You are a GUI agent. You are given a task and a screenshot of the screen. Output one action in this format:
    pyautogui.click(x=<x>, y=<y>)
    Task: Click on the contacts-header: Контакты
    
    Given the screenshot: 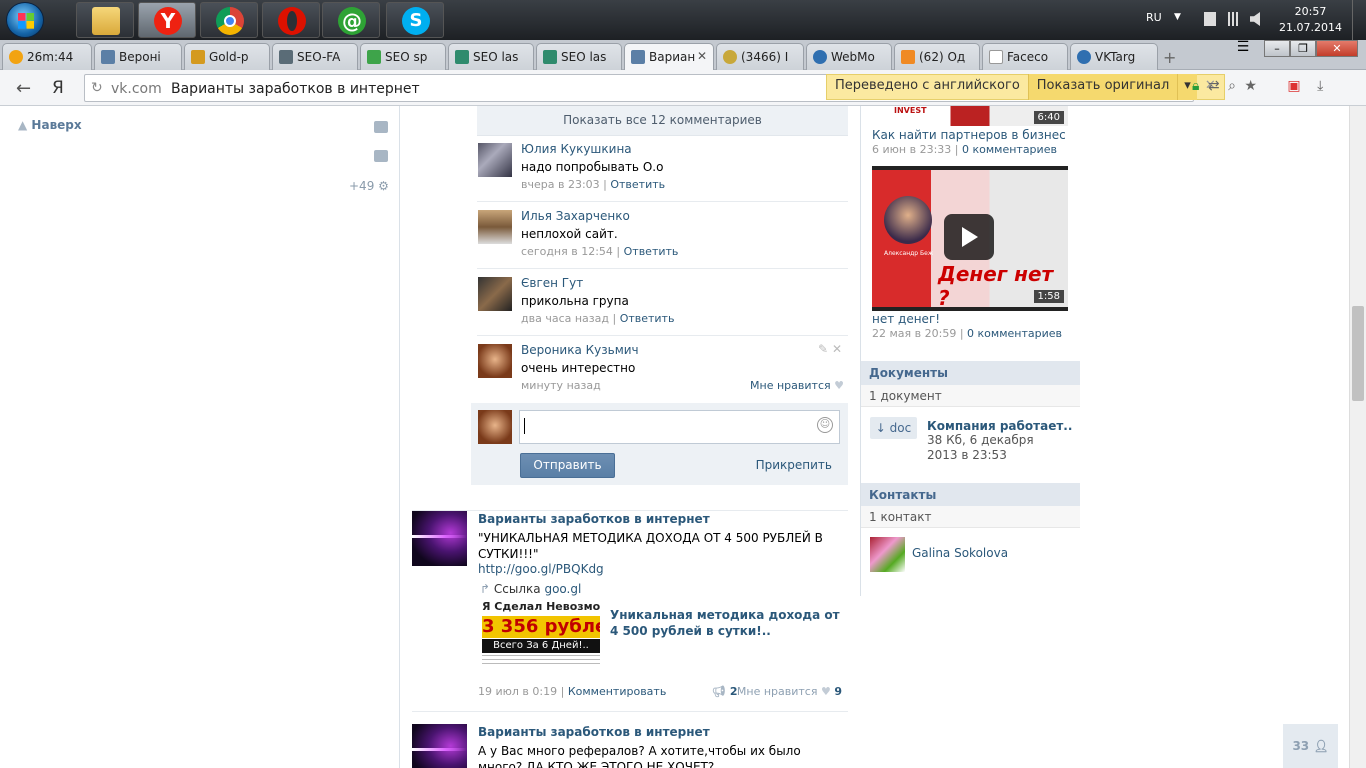 What is the action you would take?
    pyautogui.click(x=970, y=495)
    